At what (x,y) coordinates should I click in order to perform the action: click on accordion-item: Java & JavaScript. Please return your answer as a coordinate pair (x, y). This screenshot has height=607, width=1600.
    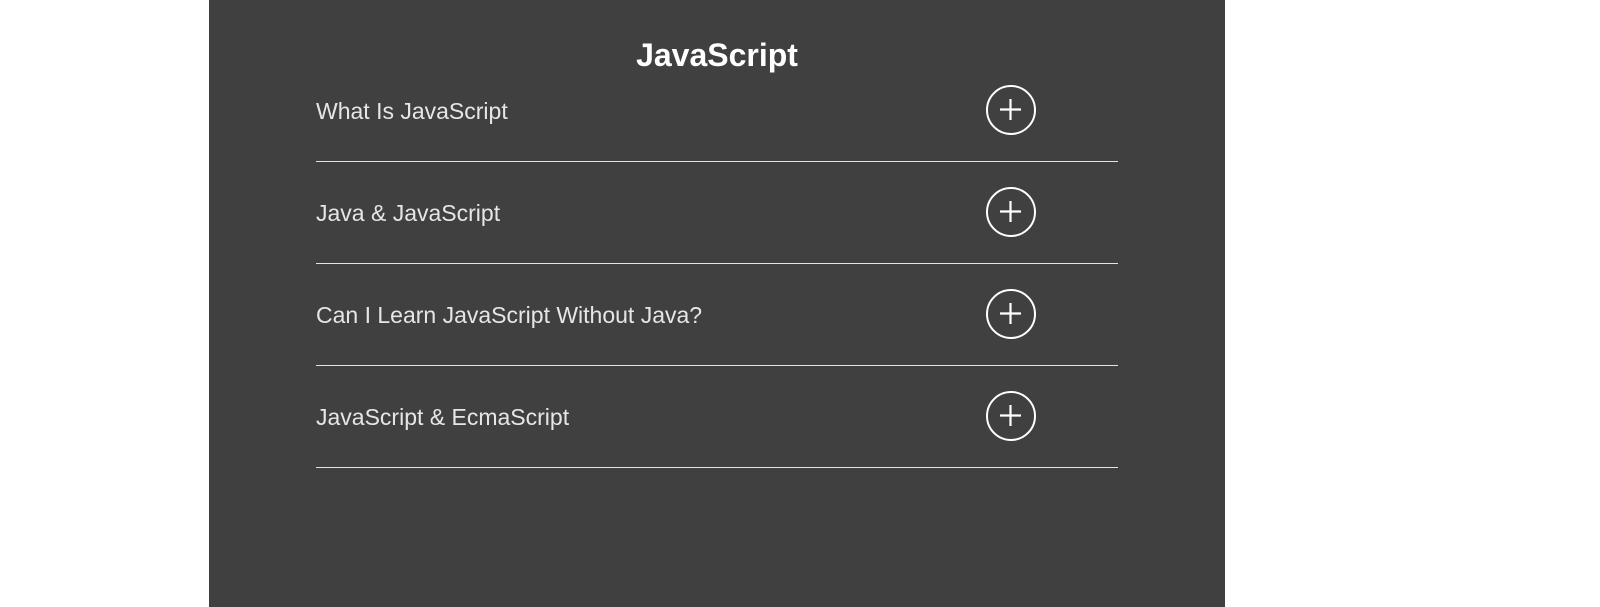
    Looking at the image, I should click on (717, 213).